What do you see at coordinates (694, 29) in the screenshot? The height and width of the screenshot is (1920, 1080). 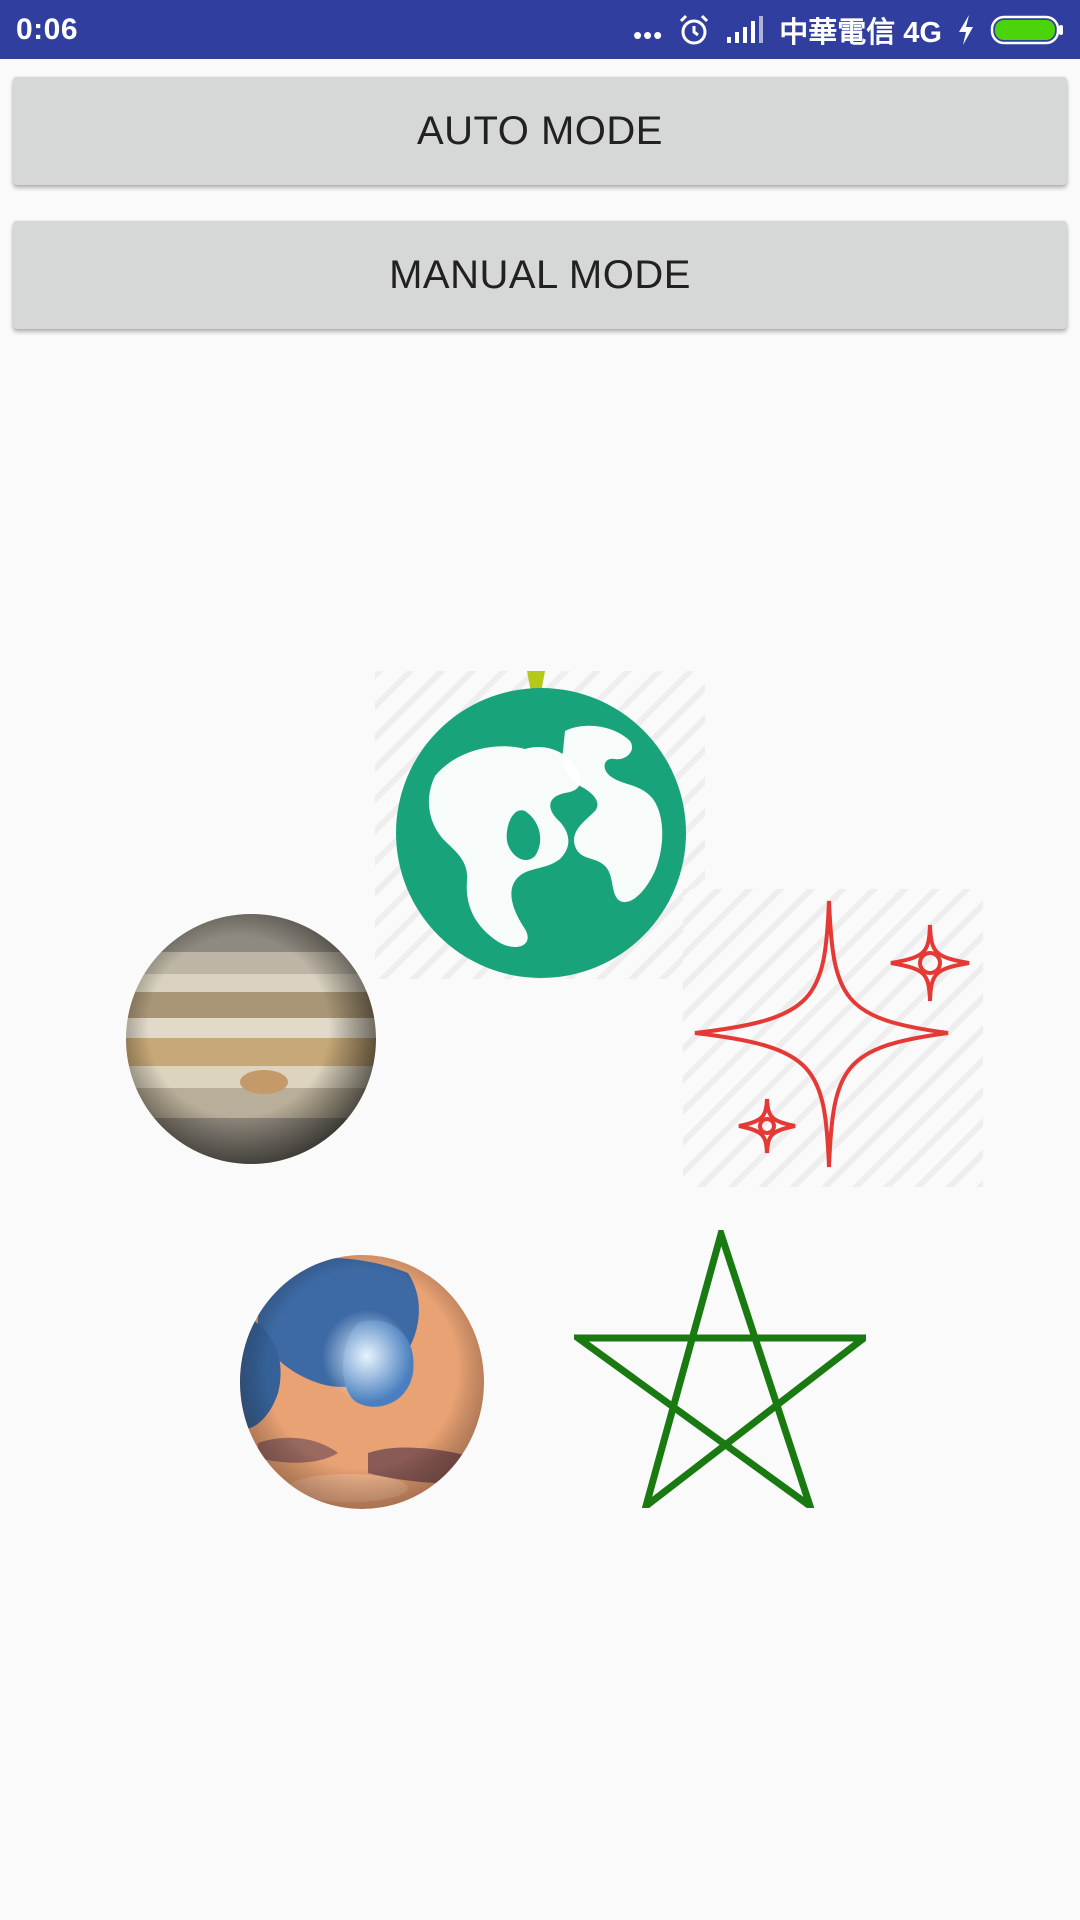 I see `alarm-clock-icon` at bounding box center [694, 29].